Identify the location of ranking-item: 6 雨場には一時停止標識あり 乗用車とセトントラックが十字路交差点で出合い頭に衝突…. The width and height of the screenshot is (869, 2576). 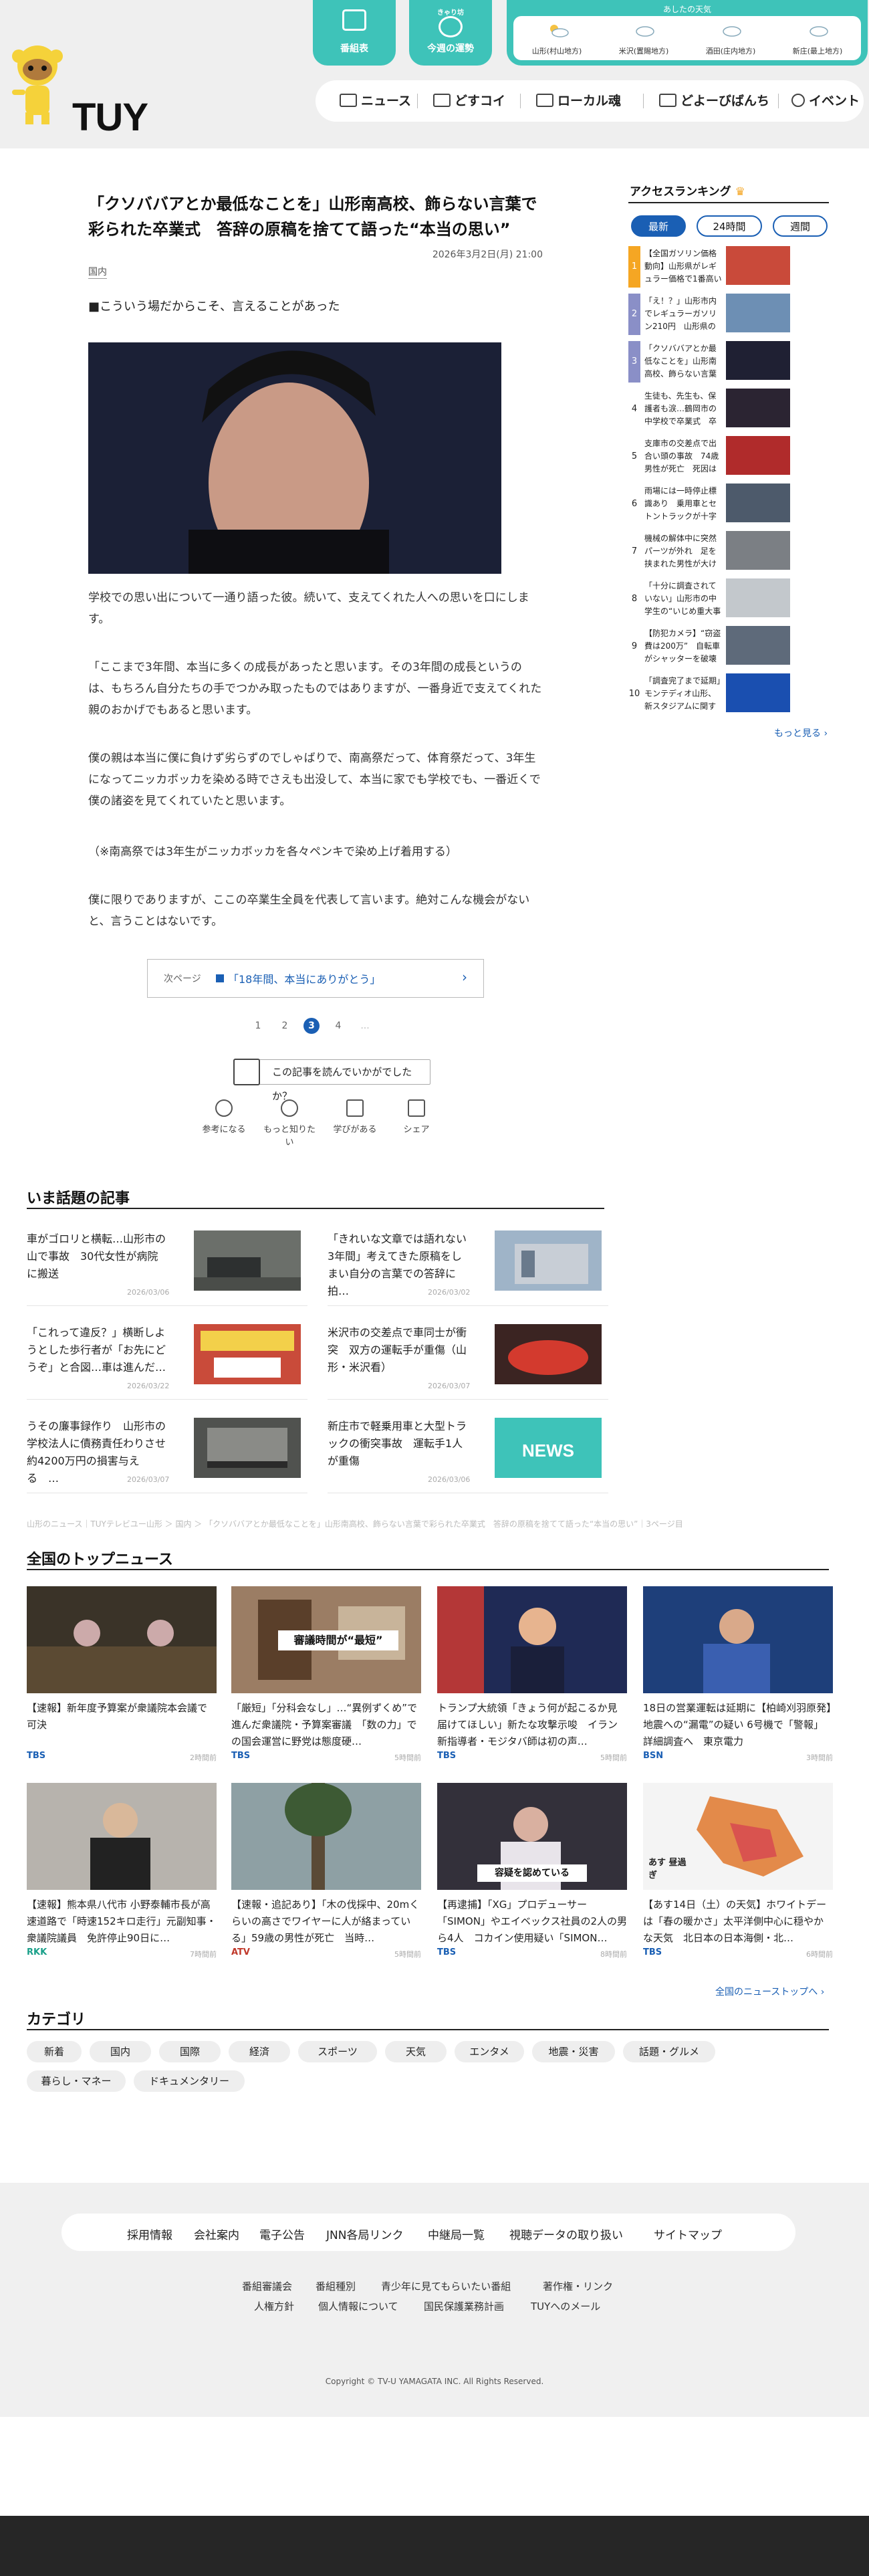
(728, 505).